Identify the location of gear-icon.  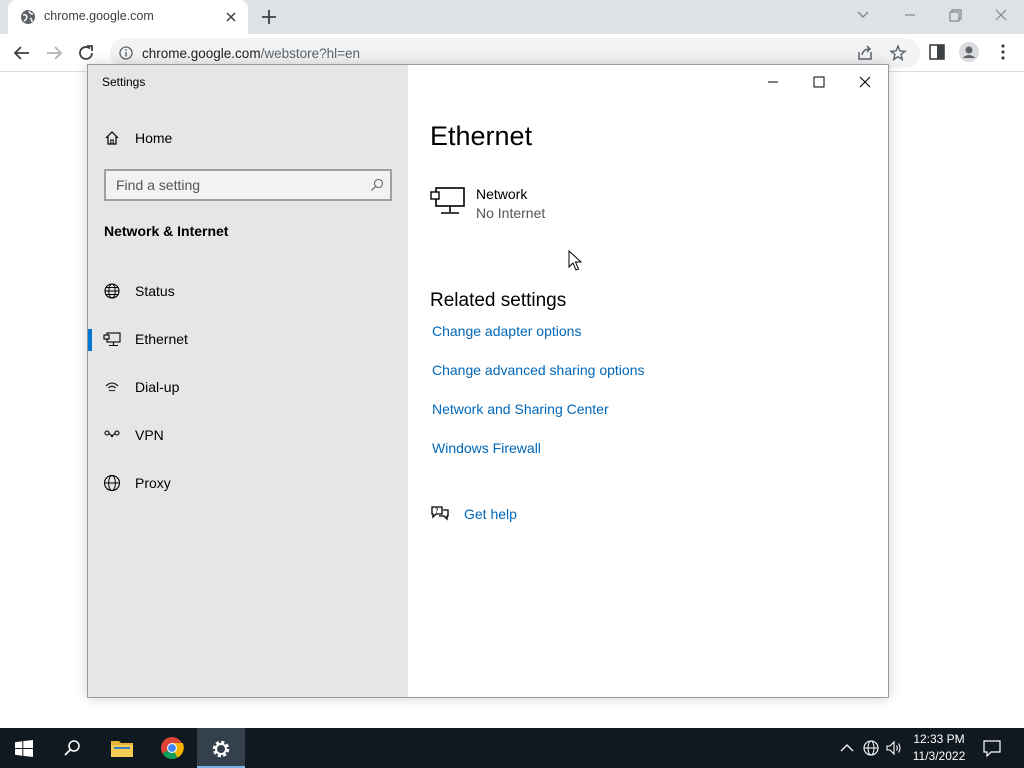
(221, 749).